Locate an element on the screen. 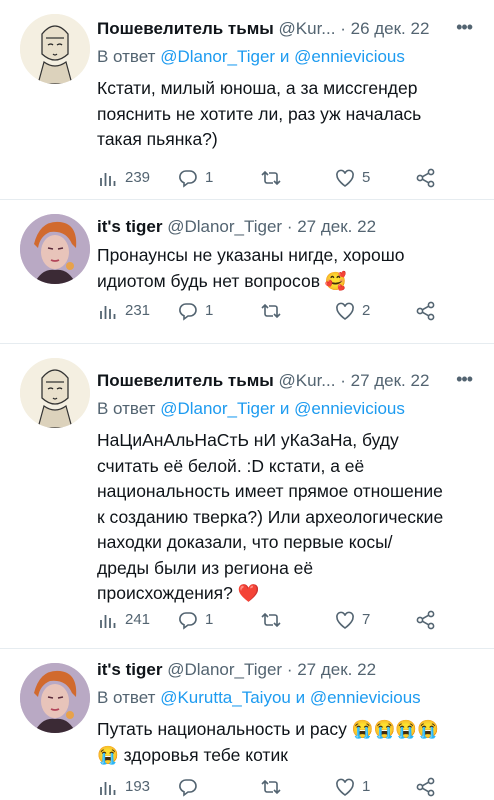 The width and height of the screenshot is (494, 800). tweet-actions: 193 1 is located at coordinates (272, 787).